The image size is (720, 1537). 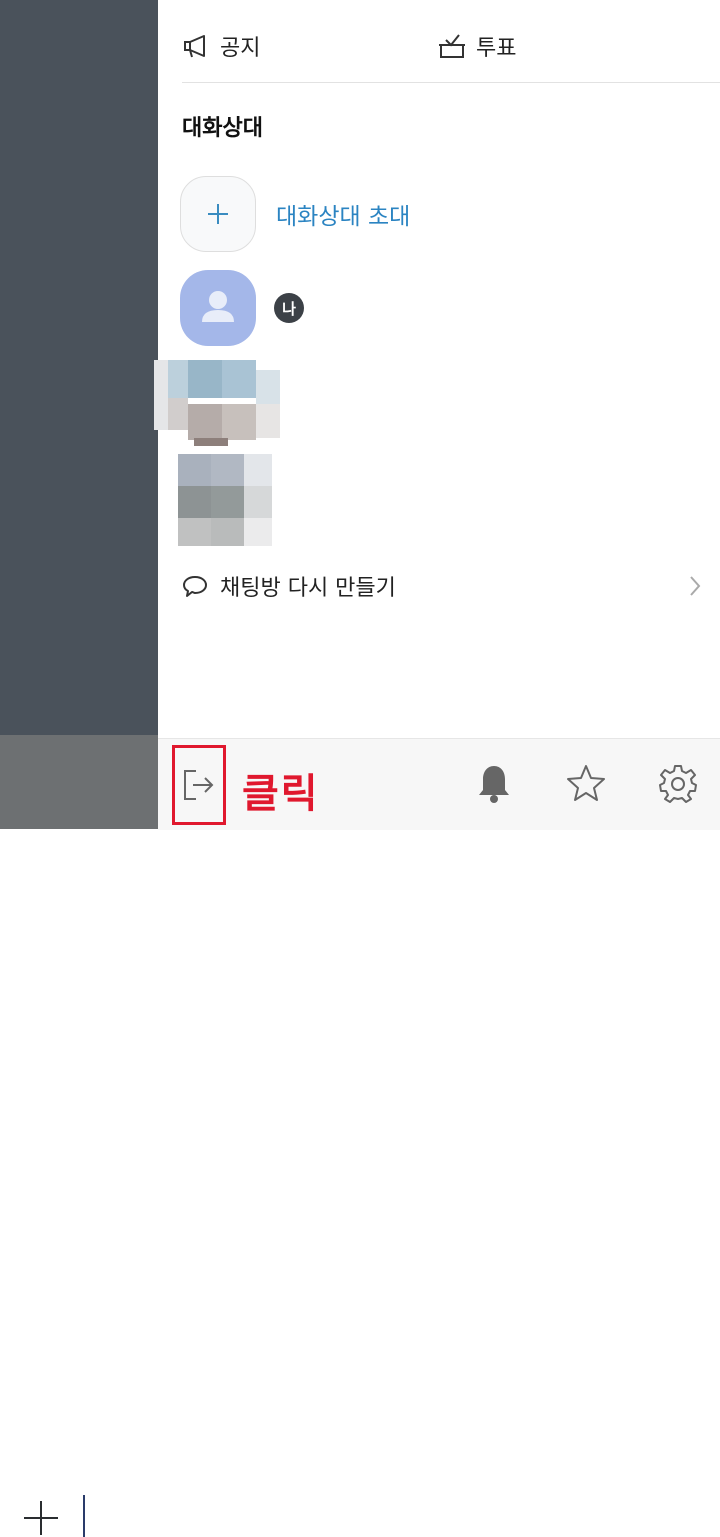 I want to click on person-icon, so click(x=218, y=306).